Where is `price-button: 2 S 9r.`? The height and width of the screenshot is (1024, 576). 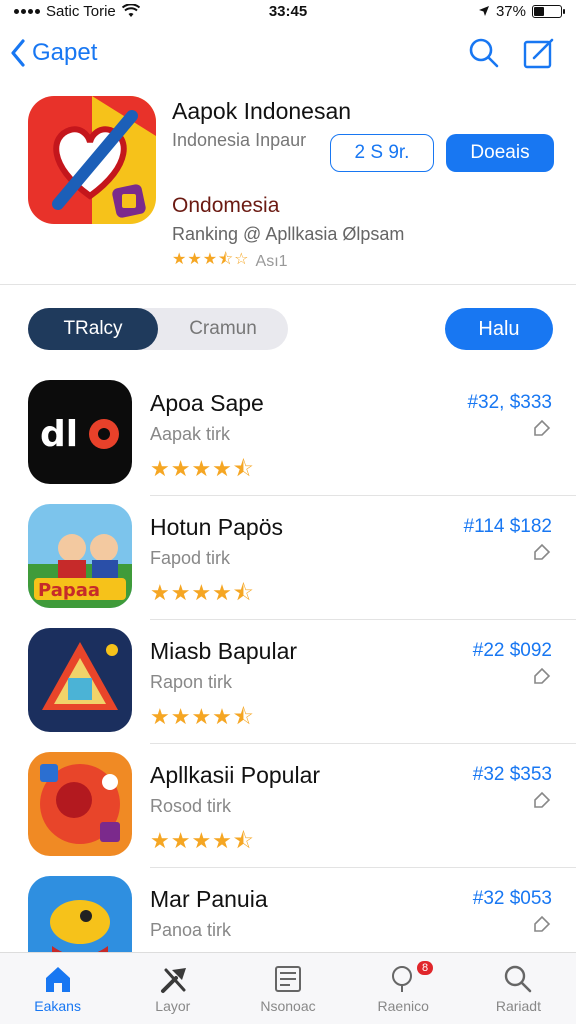 price-button: 2 S 9r. is located at coordinates (382, 153).